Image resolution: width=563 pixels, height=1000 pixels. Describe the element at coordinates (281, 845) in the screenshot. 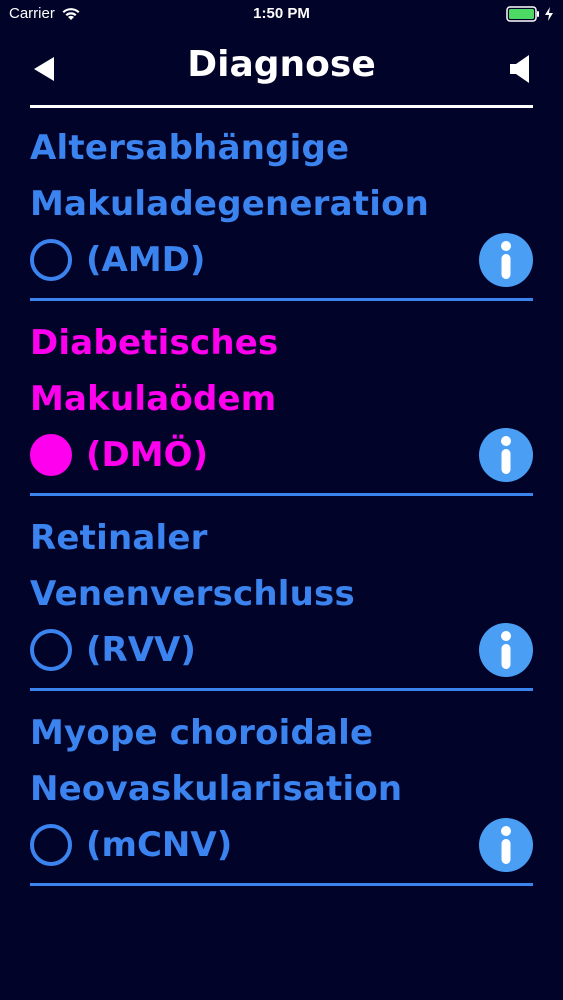

I see `diagnosis-row: (mCNV)` at that location.